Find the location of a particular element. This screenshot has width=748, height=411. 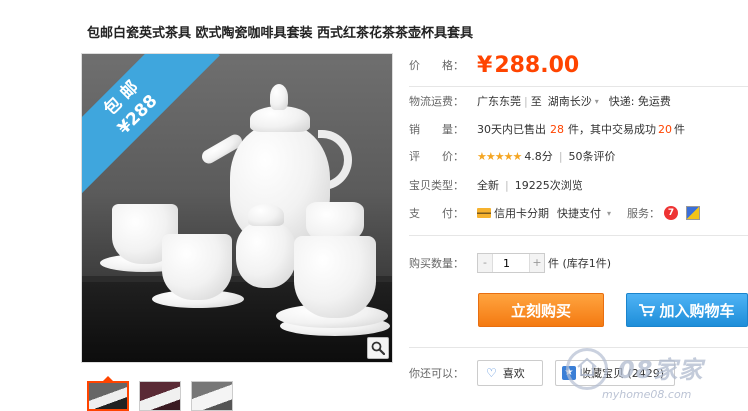

quantity-stepper: - + is located at coordinates (511, 263).